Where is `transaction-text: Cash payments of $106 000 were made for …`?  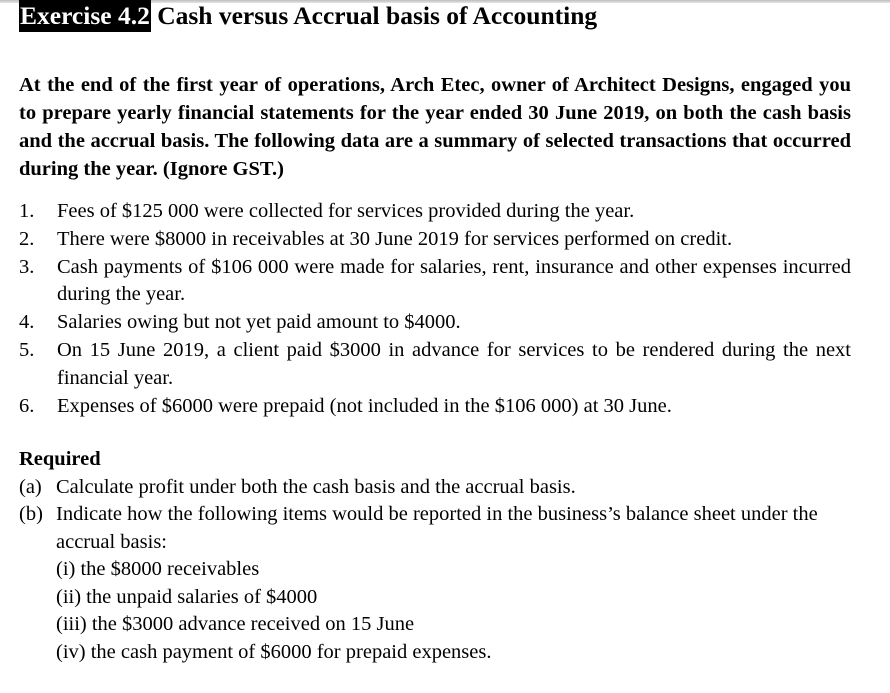
transaction-text: Cash payments of $106 000 were made for … is located at coordinates (454, 280).